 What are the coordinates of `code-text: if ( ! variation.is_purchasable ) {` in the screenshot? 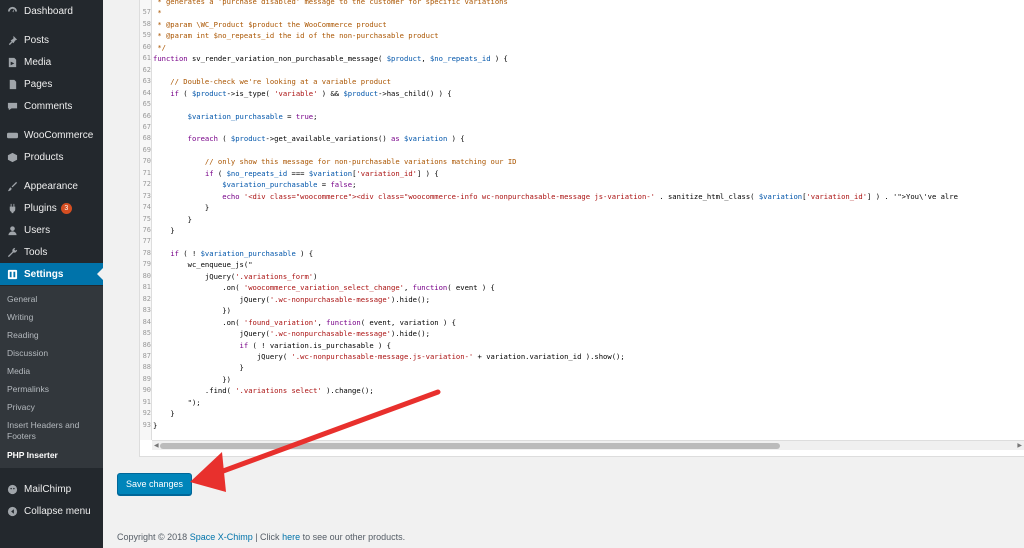 It's located at (315, 345).